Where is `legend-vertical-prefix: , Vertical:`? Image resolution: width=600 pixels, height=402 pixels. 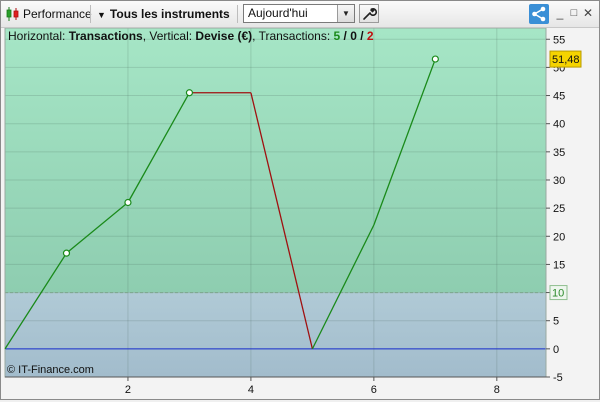 legend-vertical-prefix: , Vertical: is located at coordinates (169, 36).